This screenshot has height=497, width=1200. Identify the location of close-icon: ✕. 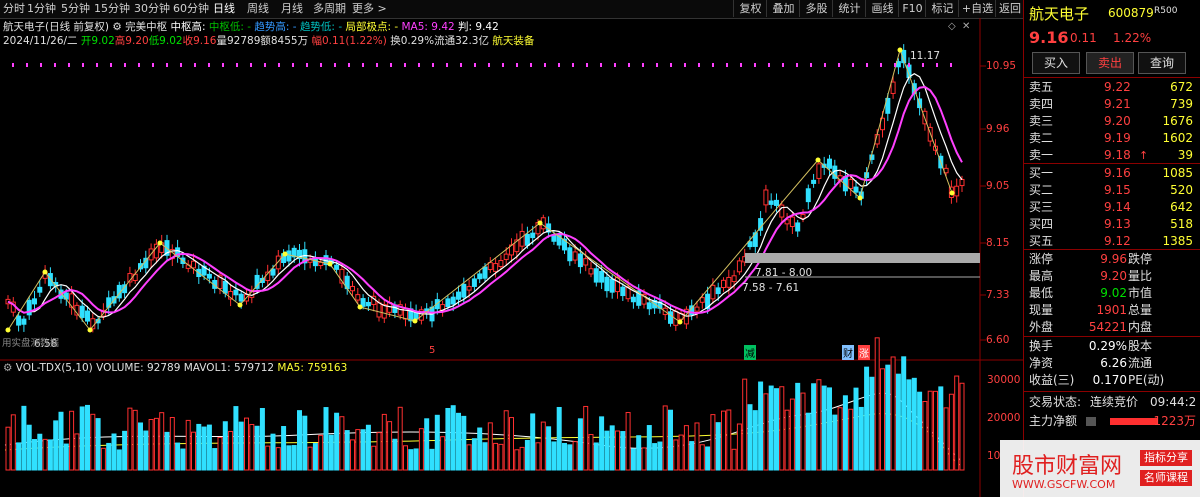
(966, 26).